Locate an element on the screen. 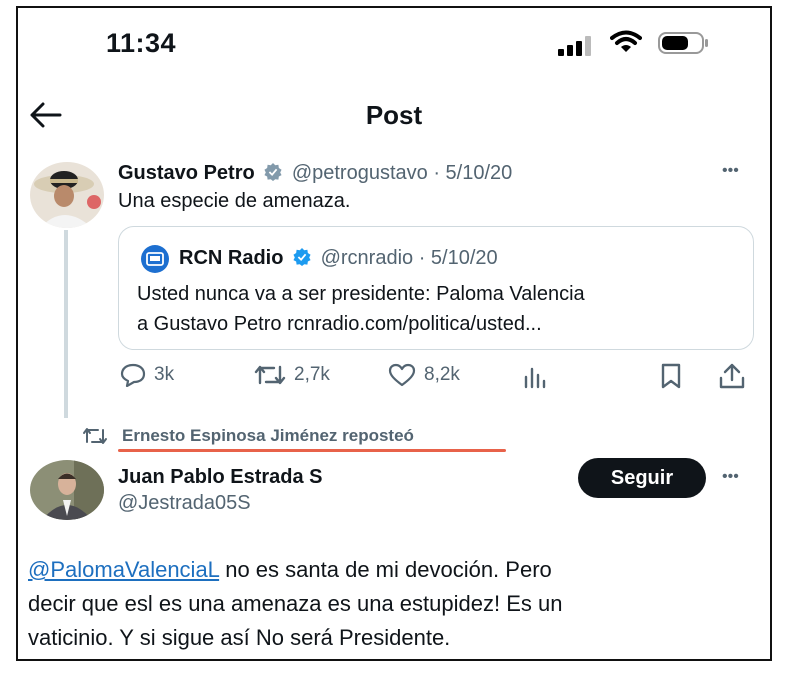 Image resolution: width=788 pixels, height=679 pixels. verified-gray-icon is located at coordinates (273, 172).